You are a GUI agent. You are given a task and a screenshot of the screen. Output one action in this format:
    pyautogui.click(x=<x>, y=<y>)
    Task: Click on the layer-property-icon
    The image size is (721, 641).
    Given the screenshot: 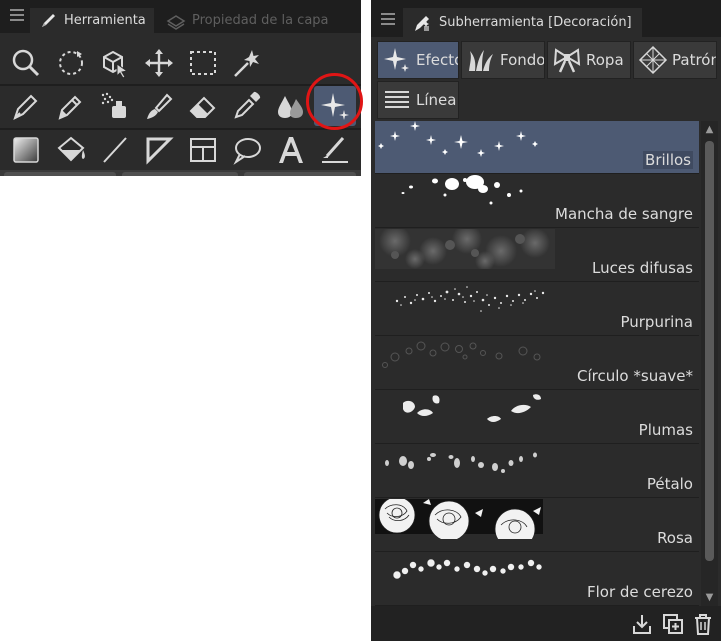 What is the action you would take?
    pyautogui.click(x=176, y=22)
    